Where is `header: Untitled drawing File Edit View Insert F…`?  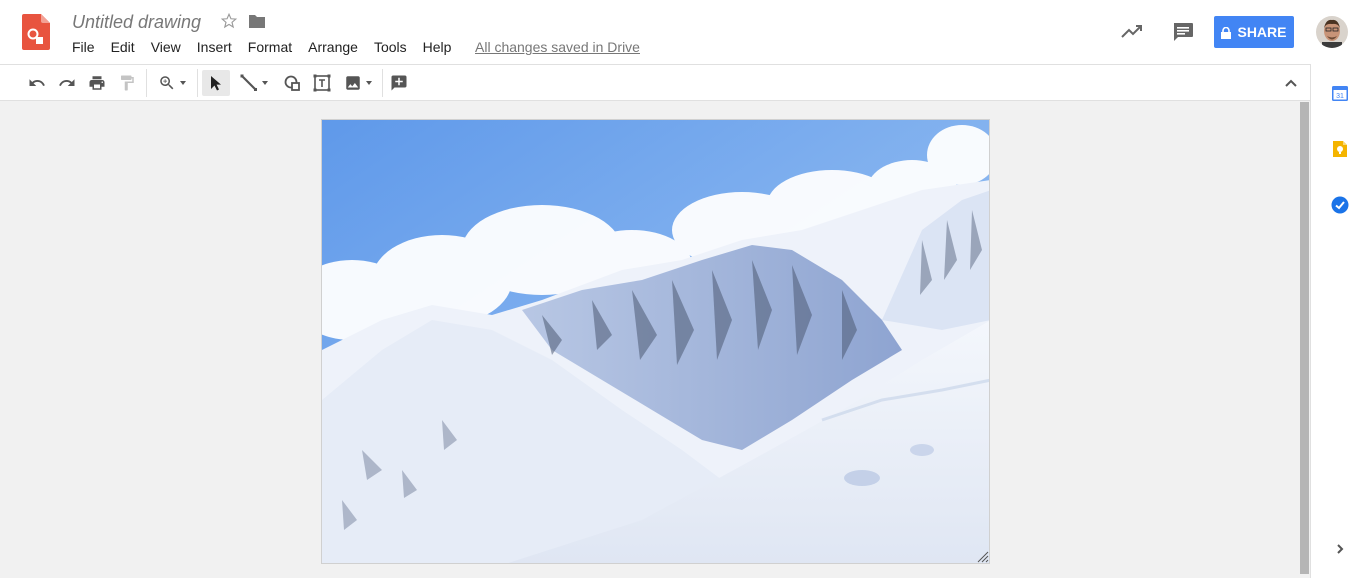 header: Untitled drawing File Edit View Insert F… is located at coordinates (683, 32).